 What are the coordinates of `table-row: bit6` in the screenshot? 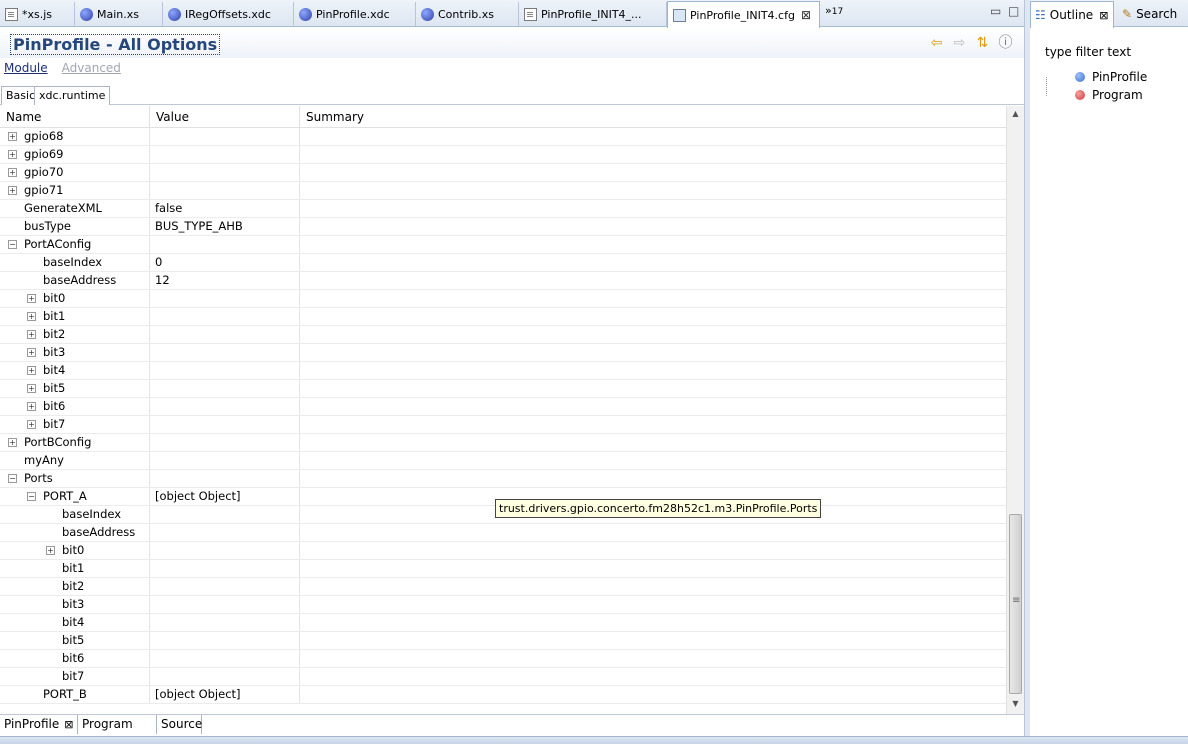 It's located at (503, 659).